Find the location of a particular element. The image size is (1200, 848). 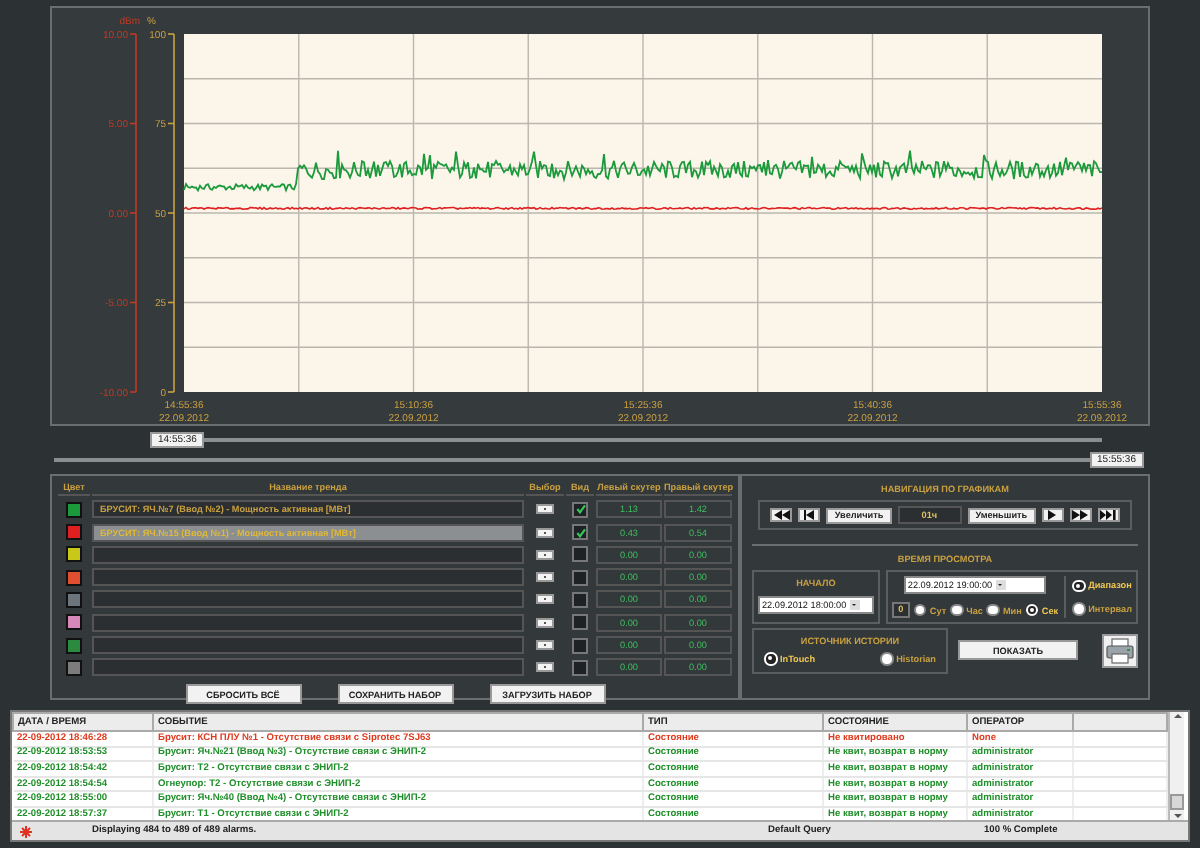

scrollbar is located at coordinates (1176, 766).